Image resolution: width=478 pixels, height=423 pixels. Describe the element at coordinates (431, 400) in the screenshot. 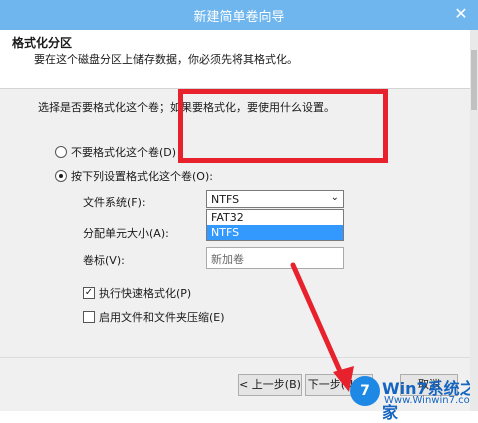

I see `watermark-url: Www.Winwin7.com` at that location.